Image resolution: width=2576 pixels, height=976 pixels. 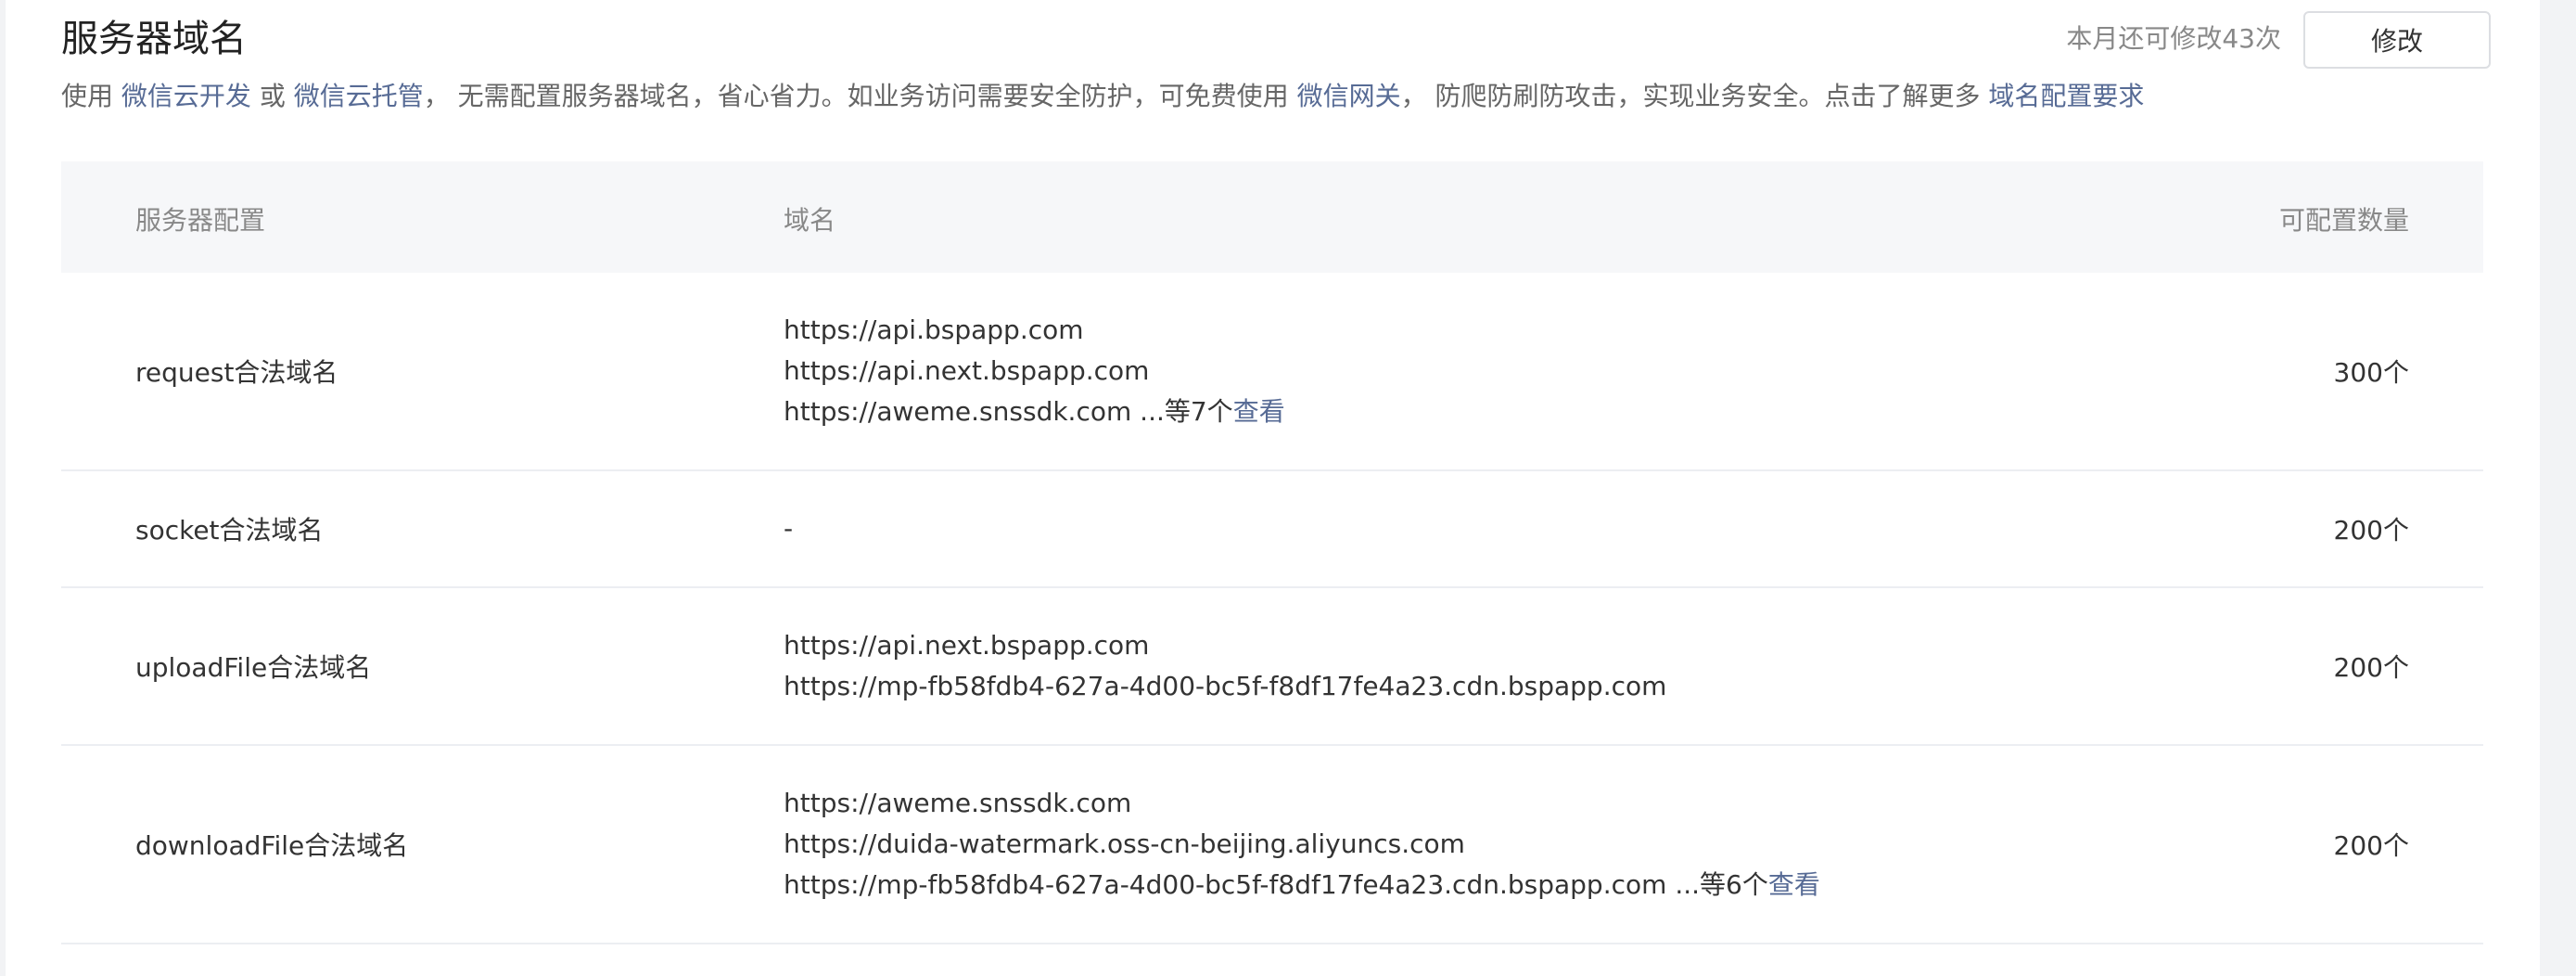 What do you see at coordinates (2397, 40) in the screenshot?
I see `modify-button: 修改` at bounding box center [2397, 40].